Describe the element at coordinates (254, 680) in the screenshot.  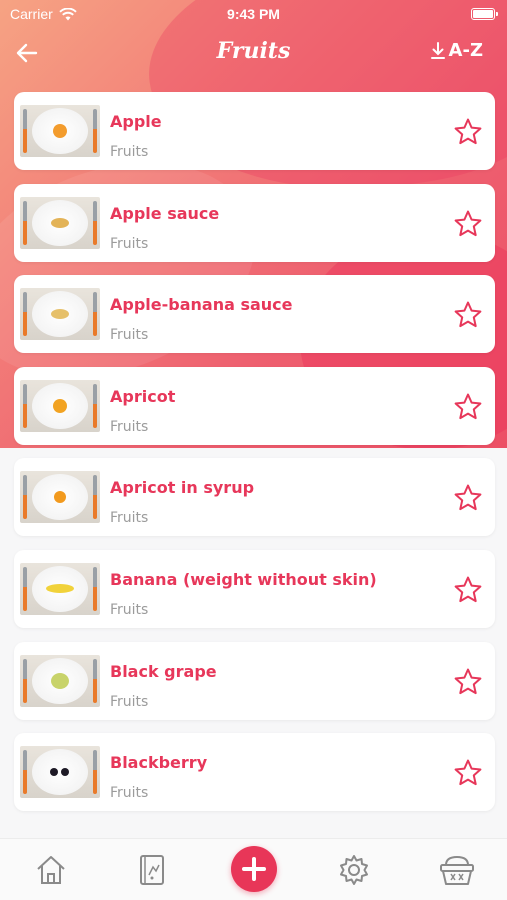
I see `food-list-item: Black grape Fruits` at that location.